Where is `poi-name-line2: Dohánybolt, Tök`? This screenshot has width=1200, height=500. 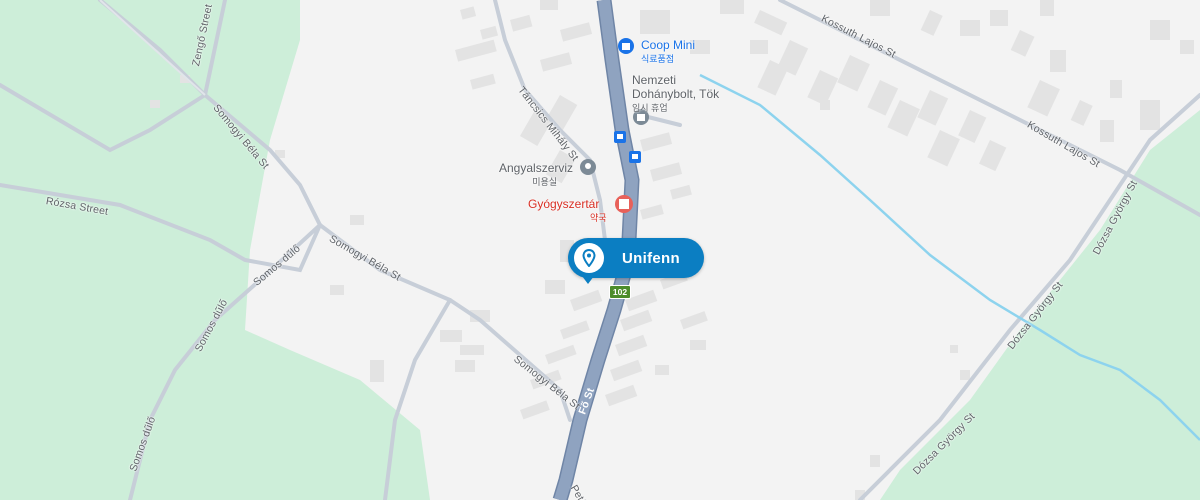
poi-name-line2: Dohánybolt, Tök is located at coordinates (676, 94).